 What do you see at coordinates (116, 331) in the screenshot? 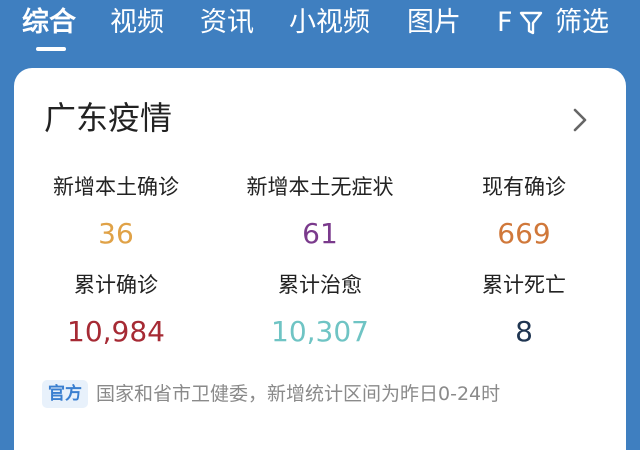
I see `stat-value: 10,984` at bounding box center [116, 331].